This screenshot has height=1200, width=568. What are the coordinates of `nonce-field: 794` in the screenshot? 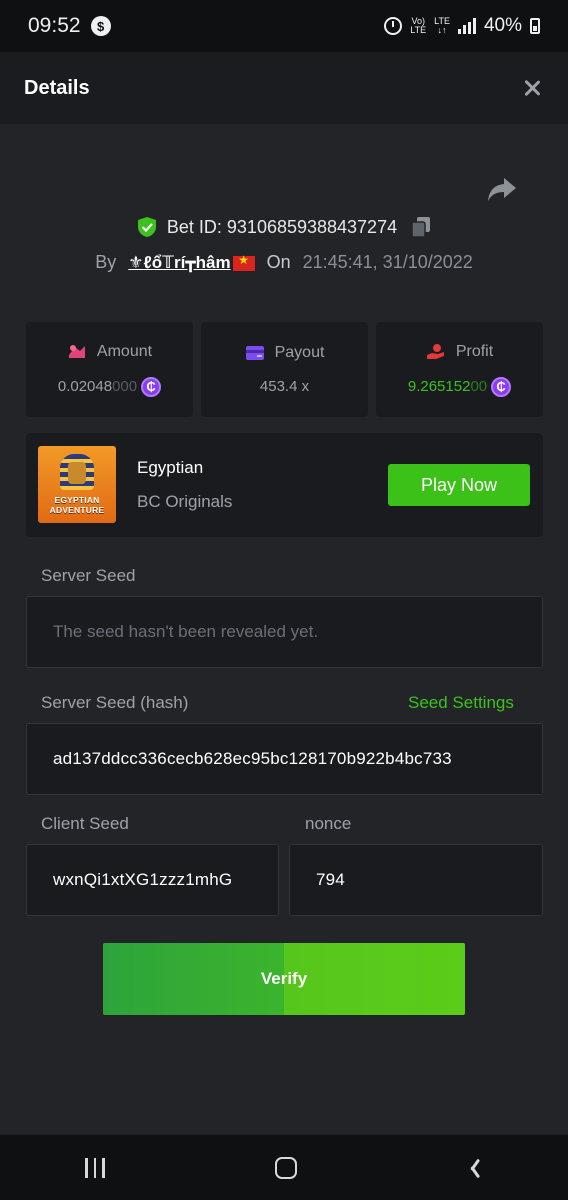 It's located at (416, 880).